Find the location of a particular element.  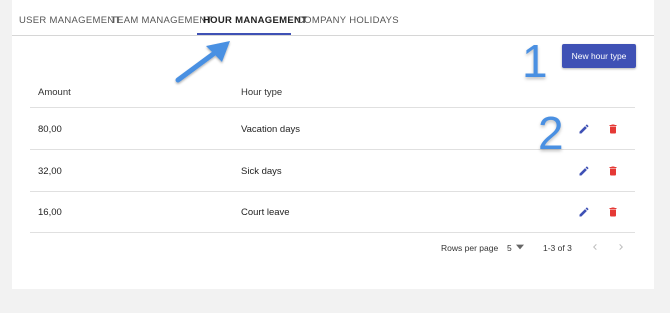

amount-cell: 80,00 is located at coordinates (50, 129).